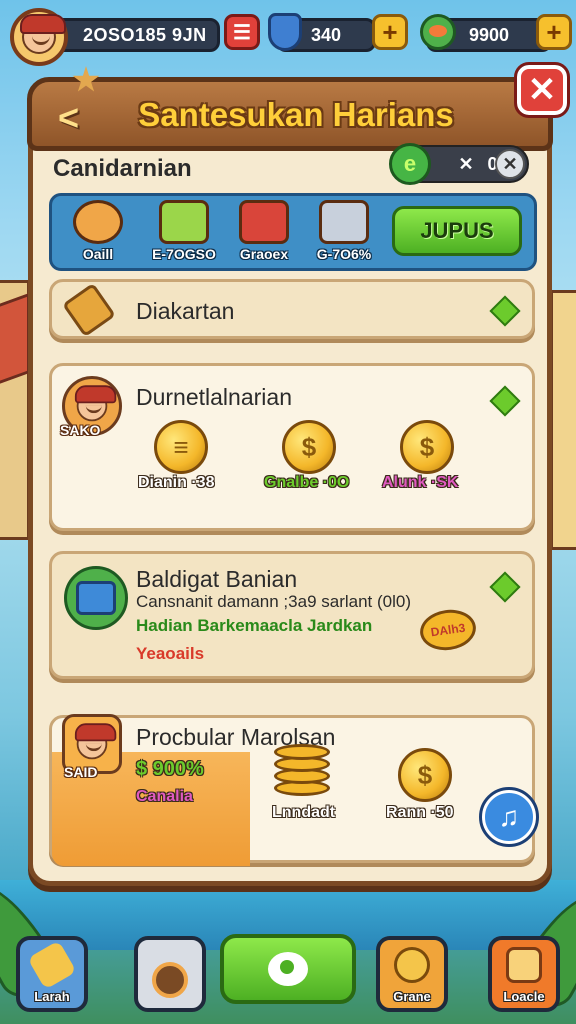 This screenshot has height=1024, width=576. Describe the element at coordinates (170, 980) in the screenshot. I see `camera-icon` at that location.